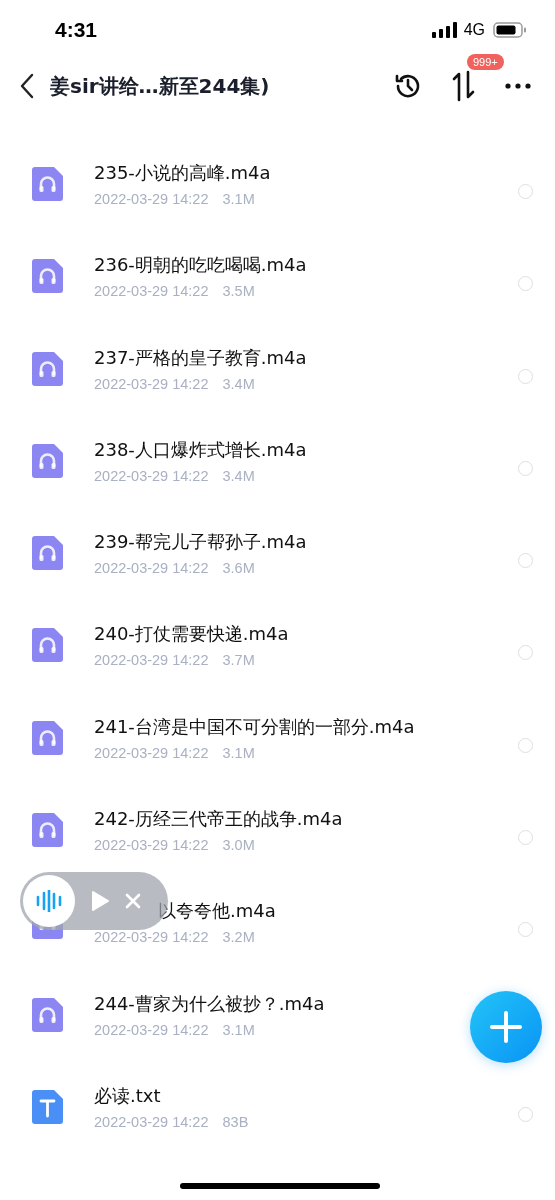  Describe the element at coordinates (200, 357) in the screenshot. I see `file-name: 237-严格的皇子教育.m4a` at that location.